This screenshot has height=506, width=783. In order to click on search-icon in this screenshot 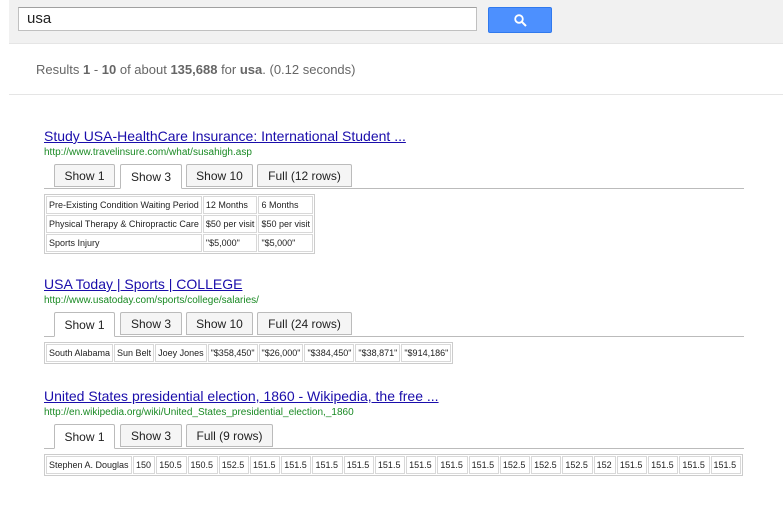, I will do `click(520, 20)`.